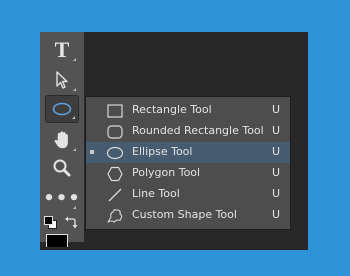 This screenshot has height=276, width=350. I want to click on tools-panel: T •••, so click(62, 139).